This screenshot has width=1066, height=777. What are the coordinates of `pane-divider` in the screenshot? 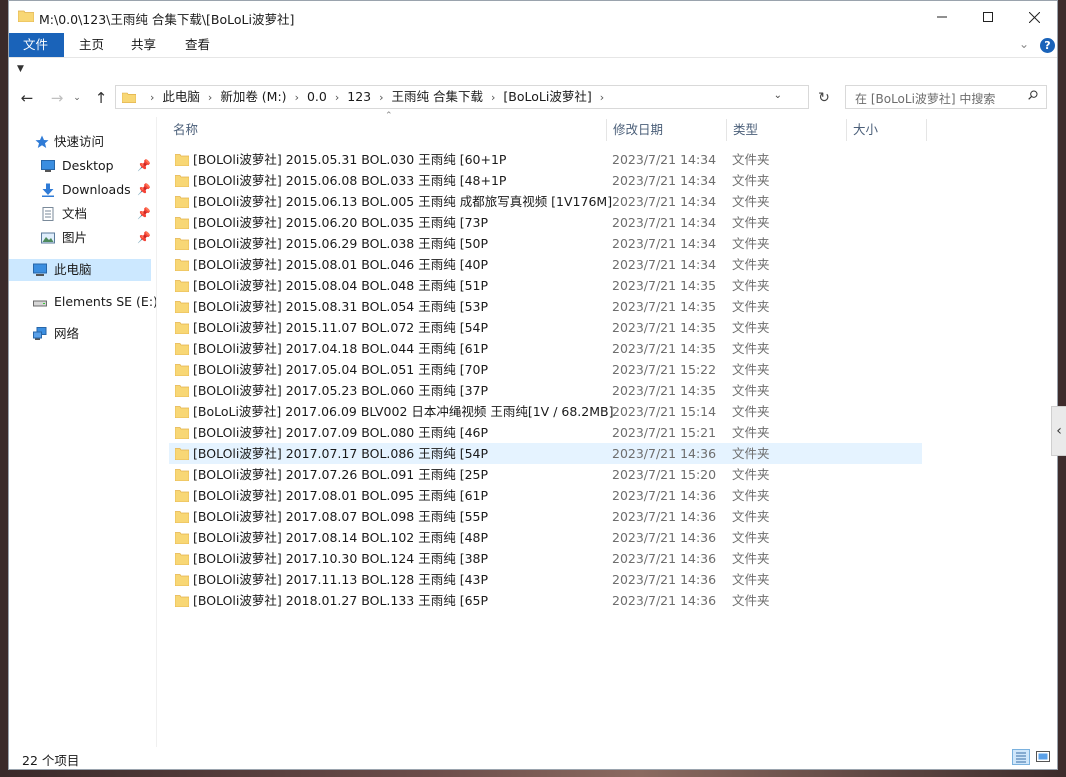 It's located at (156, 432).